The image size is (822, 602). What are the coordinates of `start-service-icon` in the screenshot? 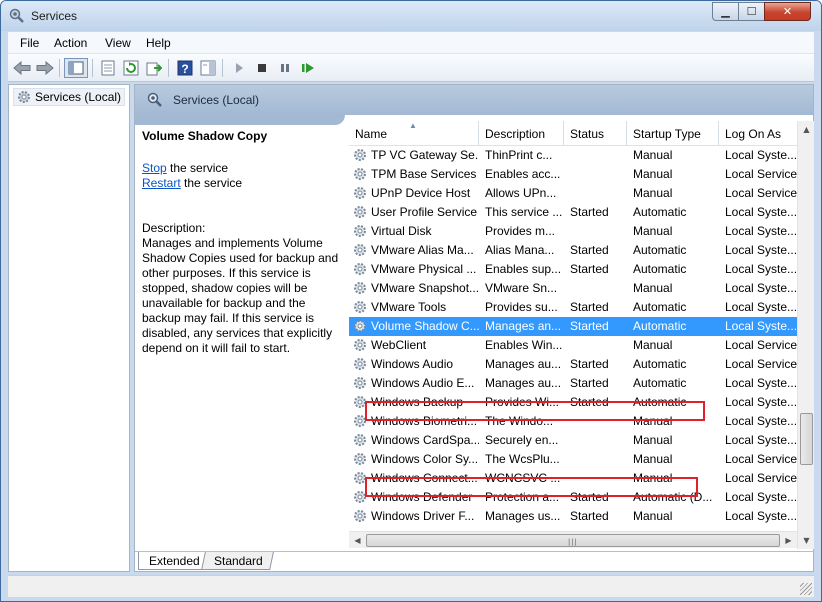 It's located at (239, 68).